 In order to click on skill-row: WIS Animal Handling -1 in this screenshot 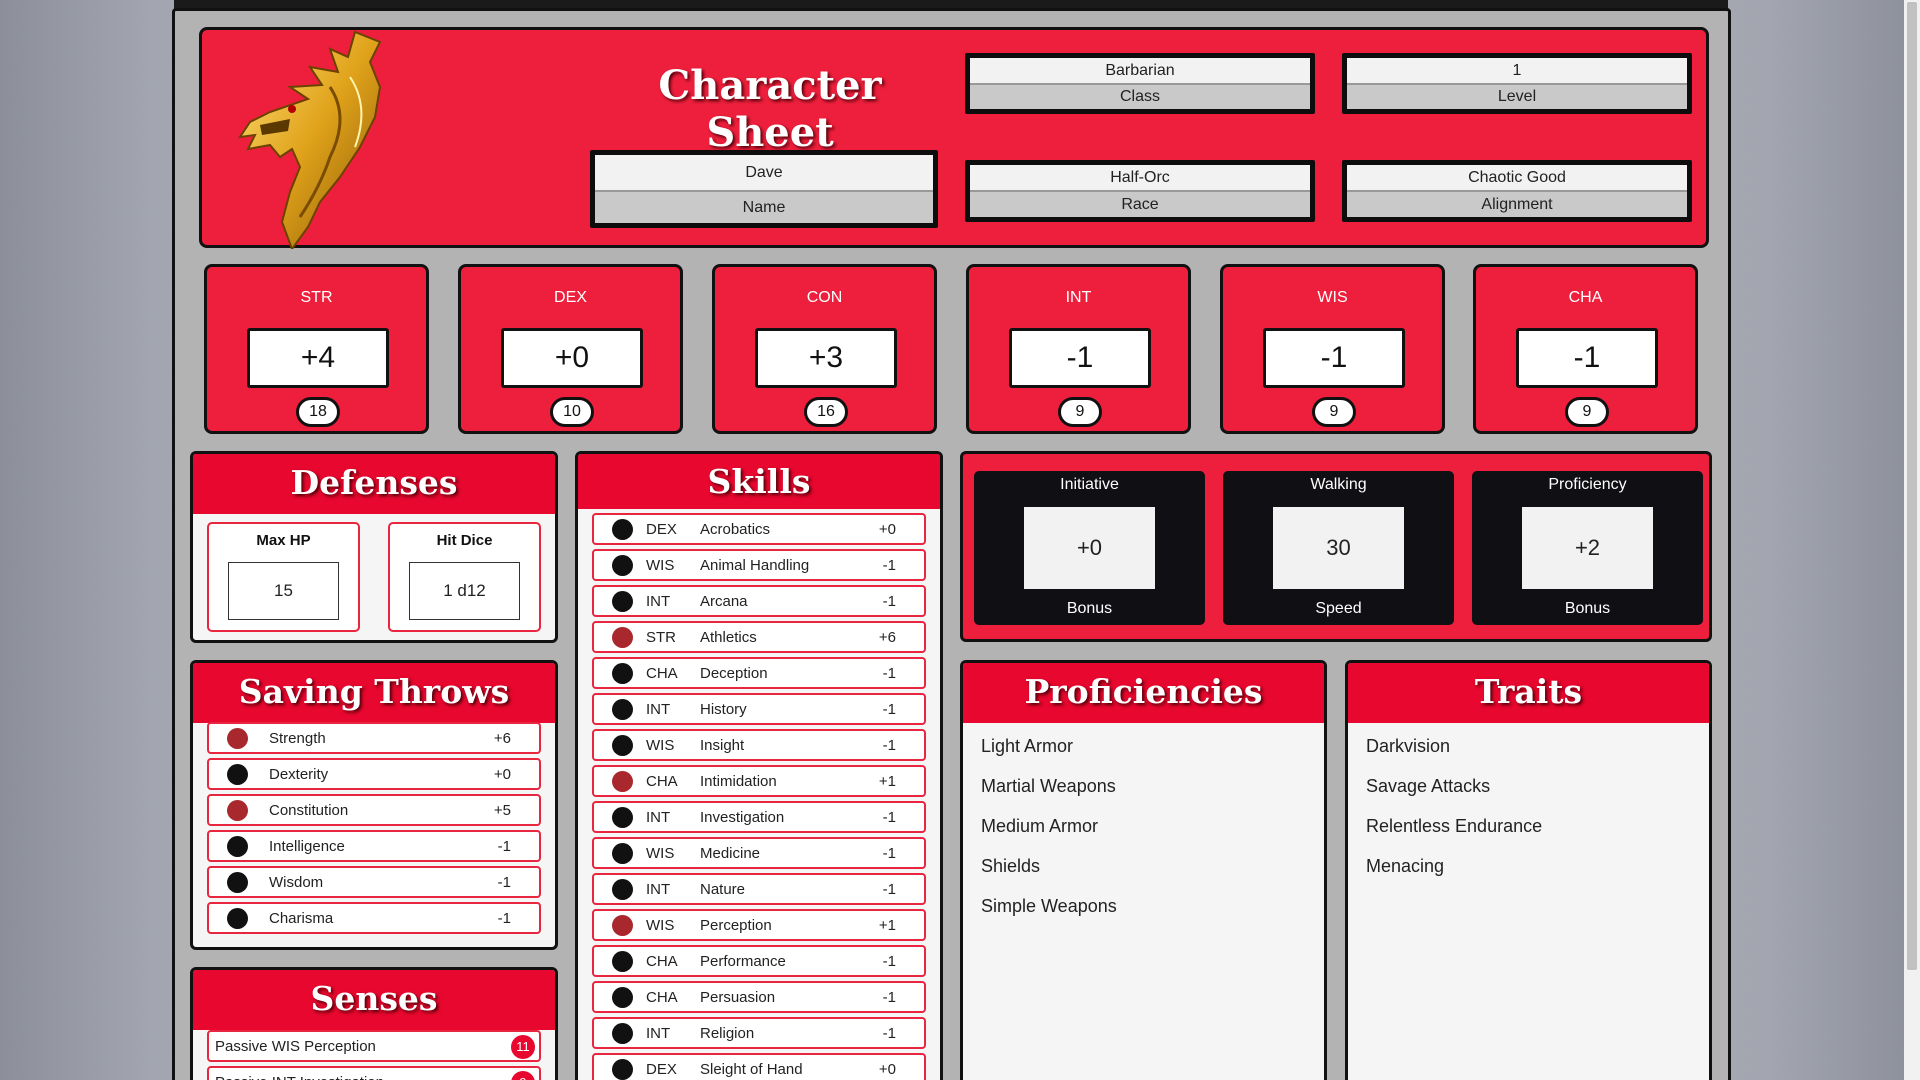, I will do `click(759, 565)`.